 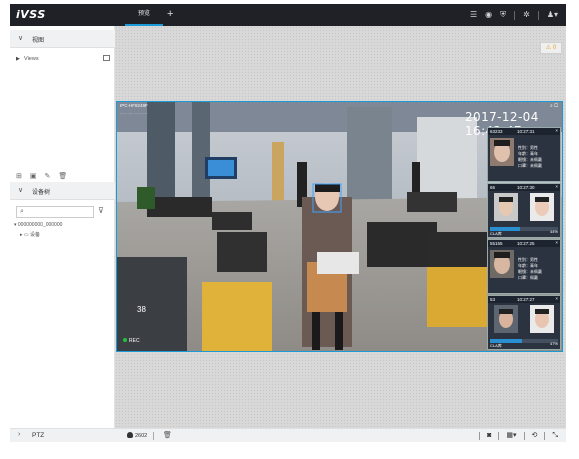 What do you see at coordinates (170, 14) in the screenshot?
I see `add-tab-button: +` at bounding box center [170, 14].